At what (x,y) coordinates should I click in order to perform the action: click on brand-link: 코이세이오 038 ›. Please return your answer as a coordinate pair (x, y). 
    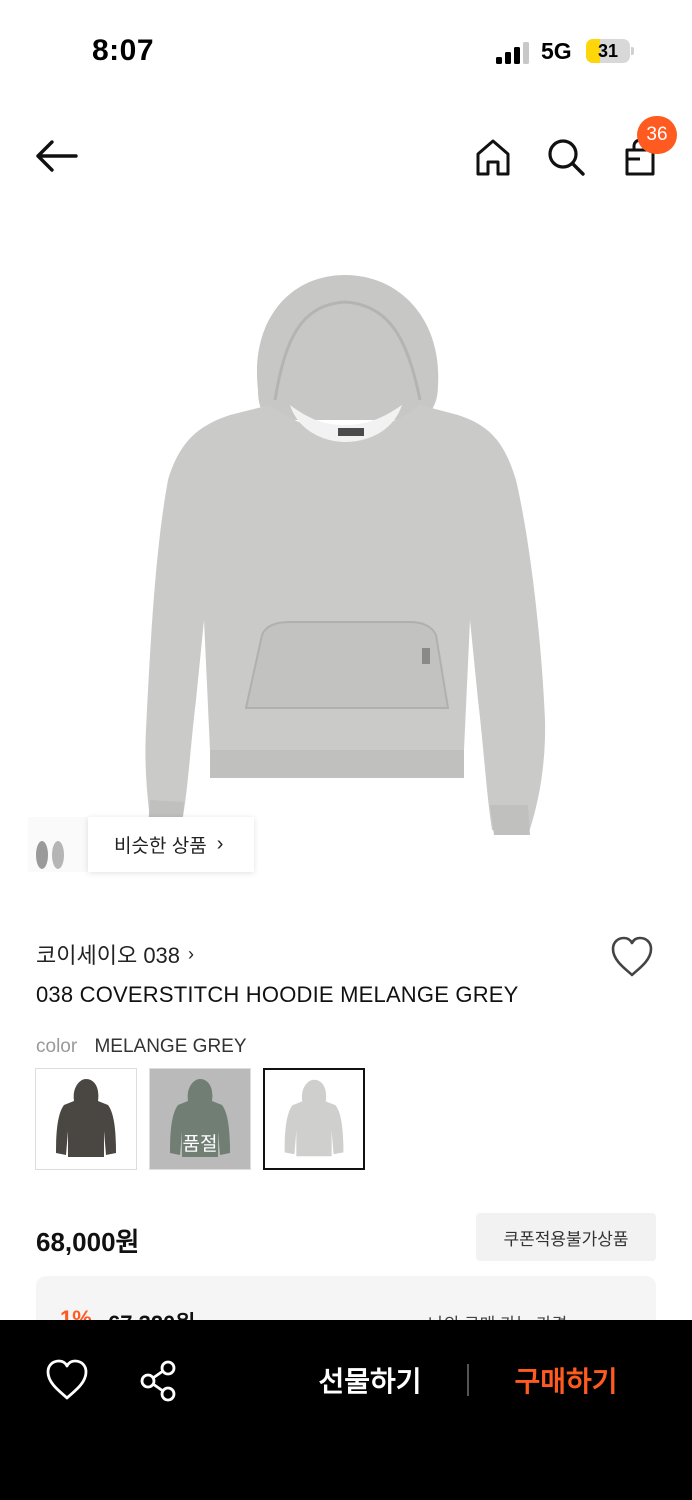
    Looking at the image, I should click on (115, 954).